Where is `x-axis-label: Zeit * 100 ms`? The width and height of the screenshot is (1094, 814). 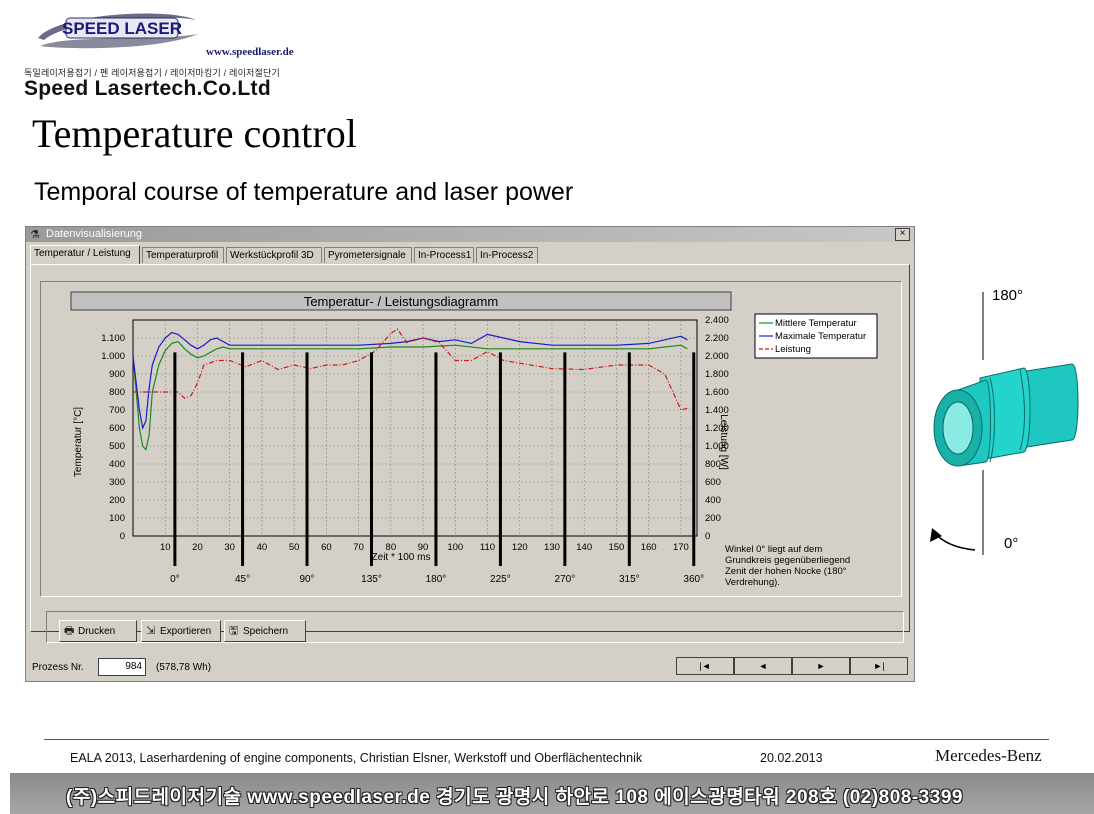 x-axis-label: Zeit * 100 ms is located at coordinates (401, 557).